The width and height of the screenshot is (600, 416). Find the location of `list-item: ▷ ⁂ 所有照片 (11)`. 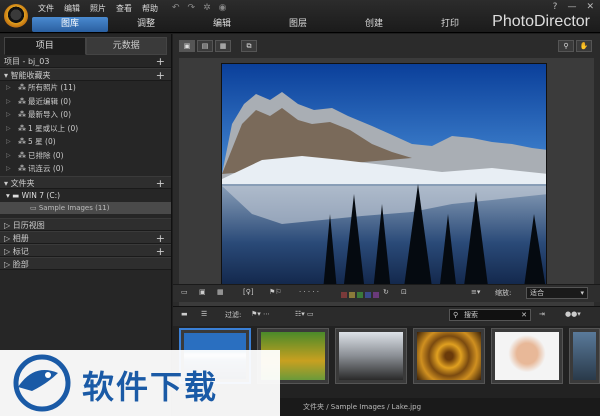

list-item: ▷ ⁂ 所有照片 (11) is located at coordinates (85, 88).